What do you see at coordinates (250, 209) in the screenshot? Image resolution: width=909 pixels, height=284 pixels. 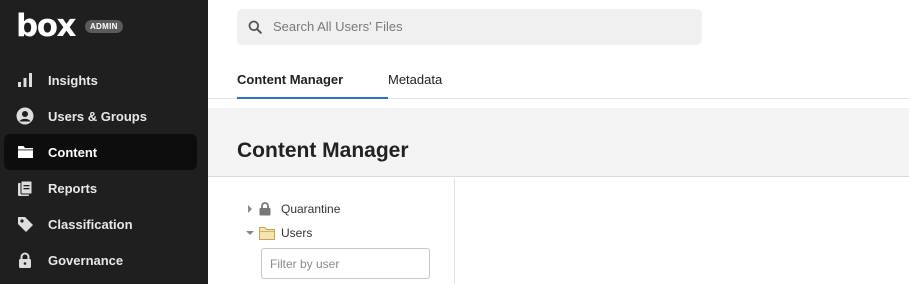 I see `caret-right-icon` at bounding box center [250, 209].